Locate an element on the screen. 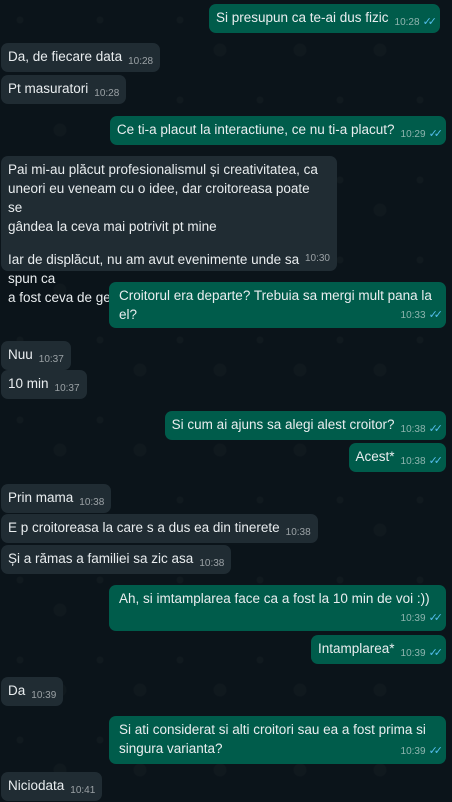  message-outgoing: Acest* 10:38 ✓✓ is located at coordinates (397, 457).